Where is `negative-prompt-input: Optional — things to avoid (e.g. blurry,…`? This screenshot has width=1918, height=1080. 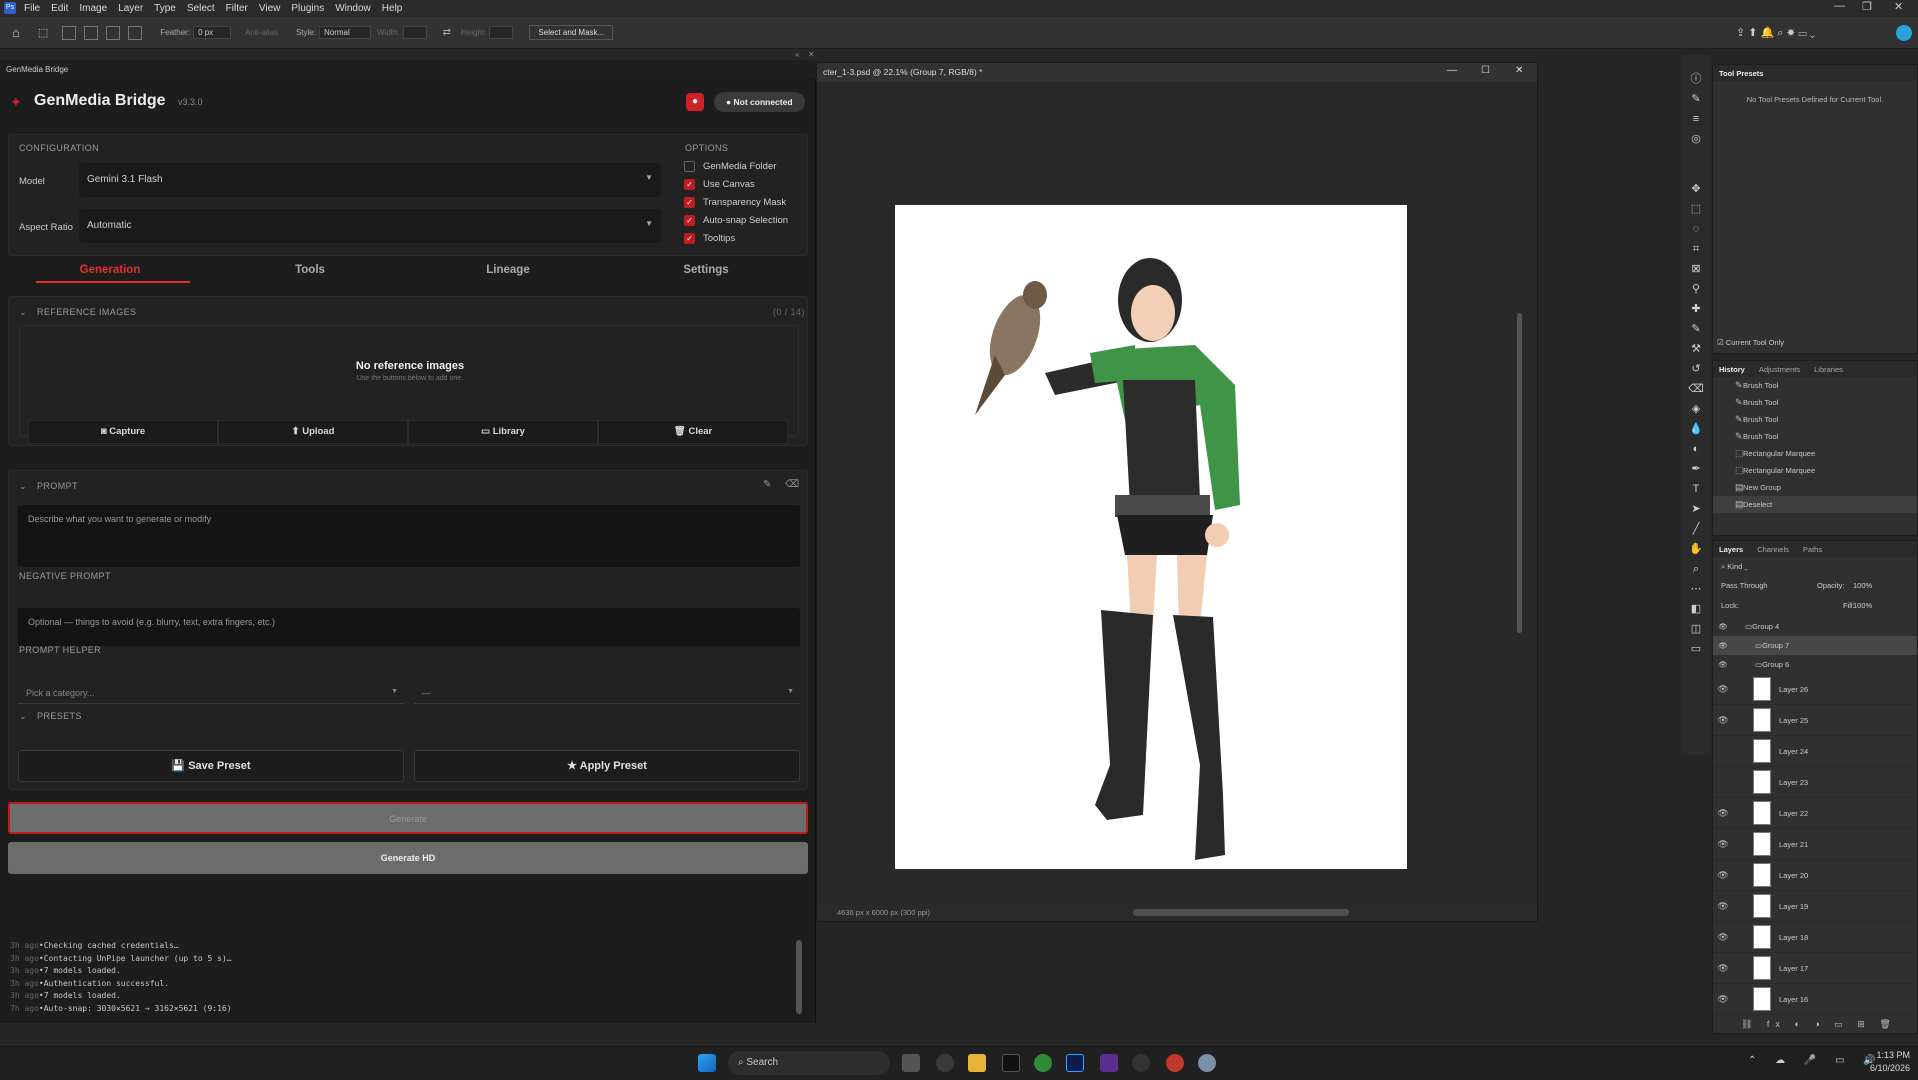
negative-prompt-input: Optional — things to avoid (e.g. blurry,… is located at coordinates (409, 627).